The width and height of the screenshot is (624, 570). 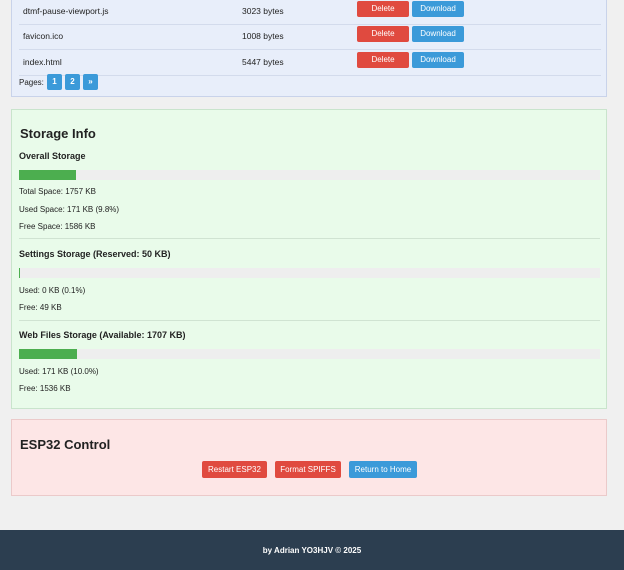 What do you see at coordinates (57, 226) in the screenshot?
I see `free-space-text: Free Space: 1586 KB` at bounding box center [57, 226].